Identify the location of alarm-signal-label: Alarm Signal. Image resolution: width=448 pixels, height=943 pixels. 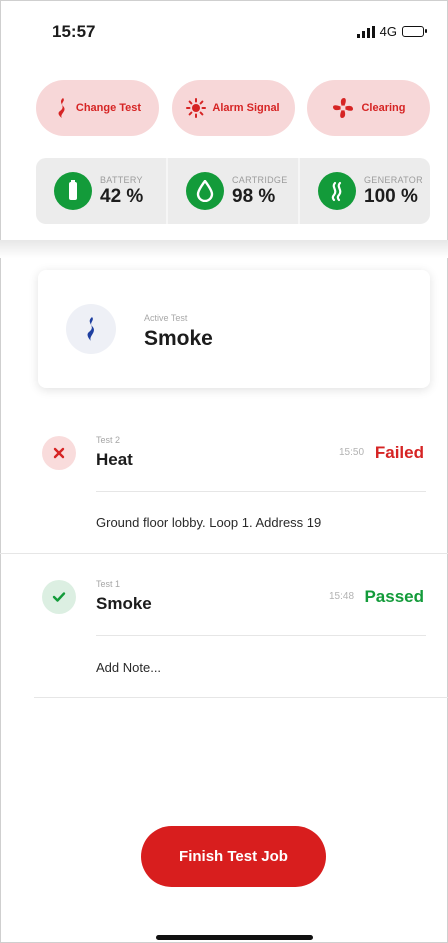
(246, 108).